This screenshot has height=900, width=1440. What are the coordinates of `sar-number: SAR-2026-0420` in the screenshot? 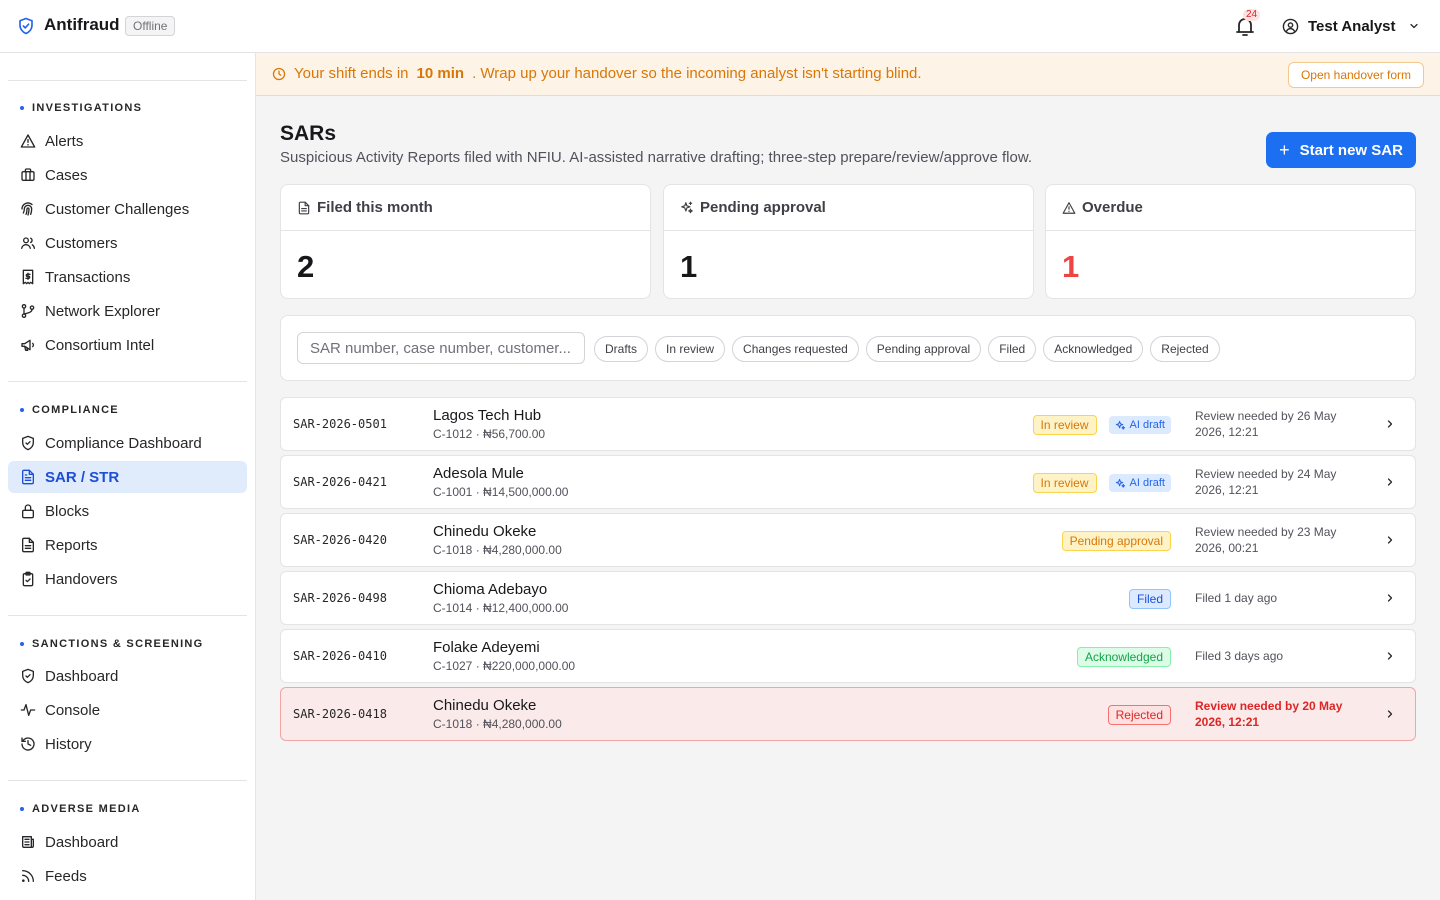 It's located at (340, 540).